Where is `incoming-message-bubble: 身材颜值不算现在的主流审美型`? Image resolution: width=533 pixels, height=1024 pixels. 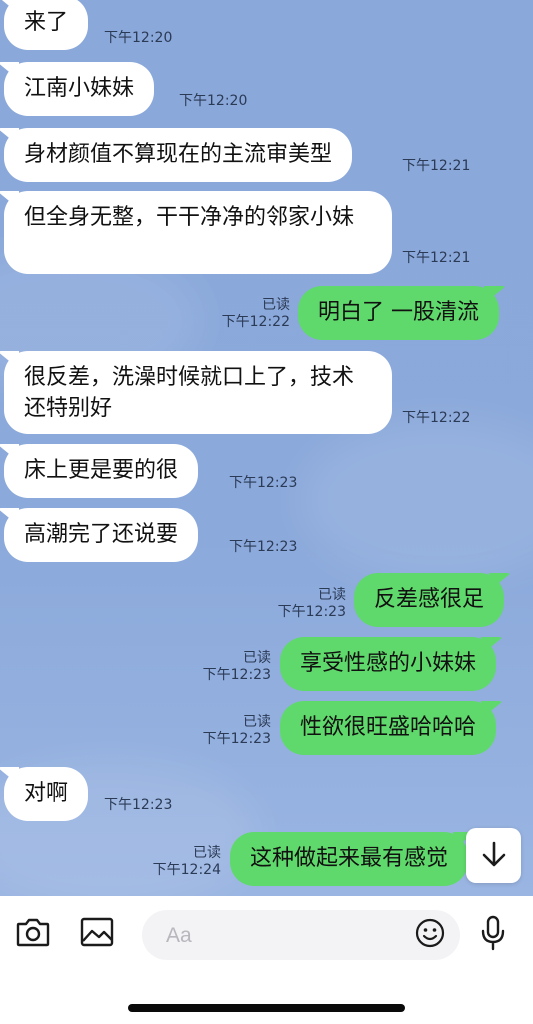
incoming-message-bubble: 身材颜值不算现在的主流审美型 is located at coordinates (178, 155).